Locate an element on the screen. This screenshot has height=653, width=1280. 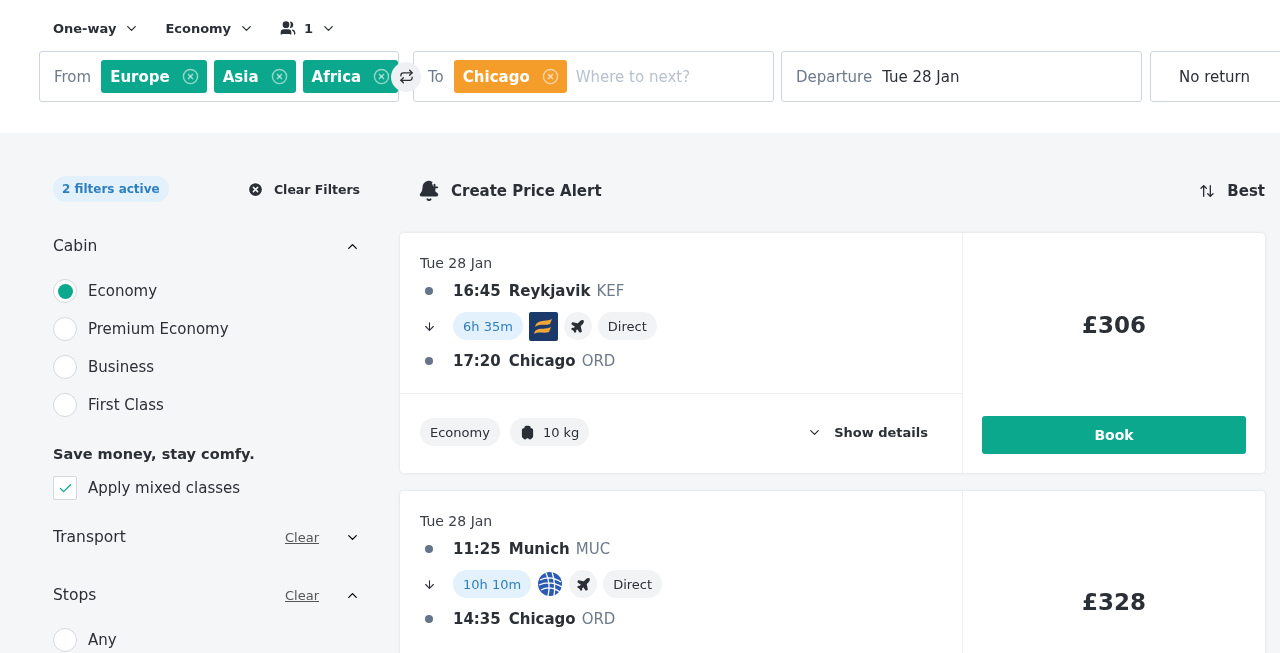
filters-active-badge: 2 filters active is located at coordinates (111, 189).